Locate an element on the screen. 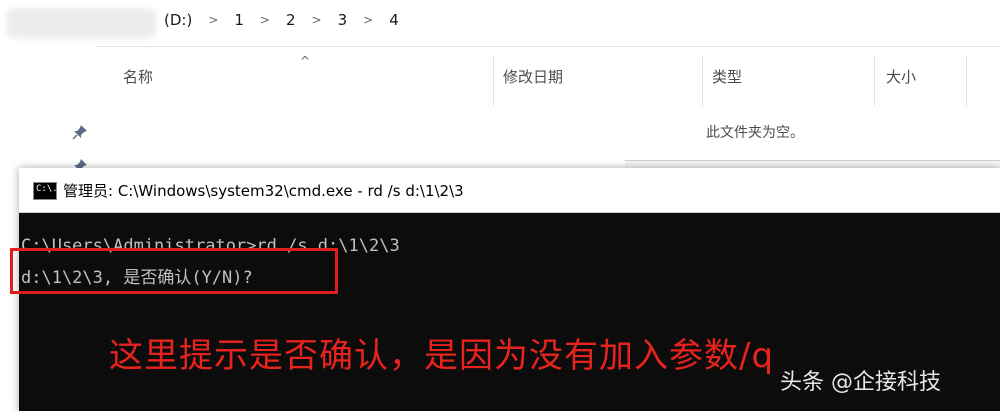  breadcrumb: (D:) > 1 > 2 > 3 > 4 is located at coordinates (281, 20).